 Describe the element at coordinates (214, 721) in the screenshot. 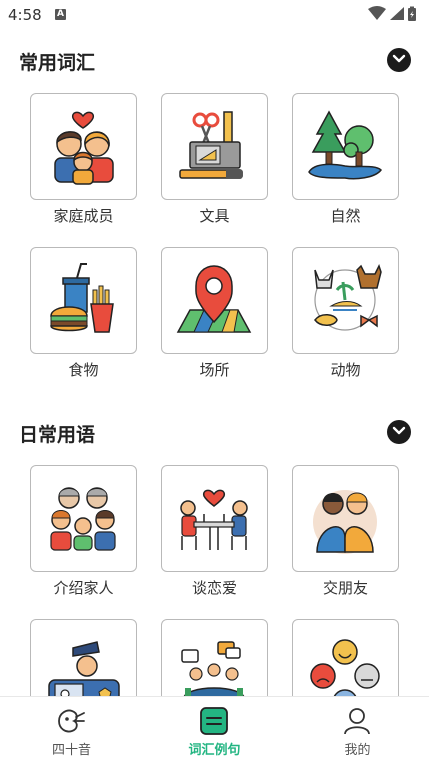

I see `vocabulary-icon` at that location.